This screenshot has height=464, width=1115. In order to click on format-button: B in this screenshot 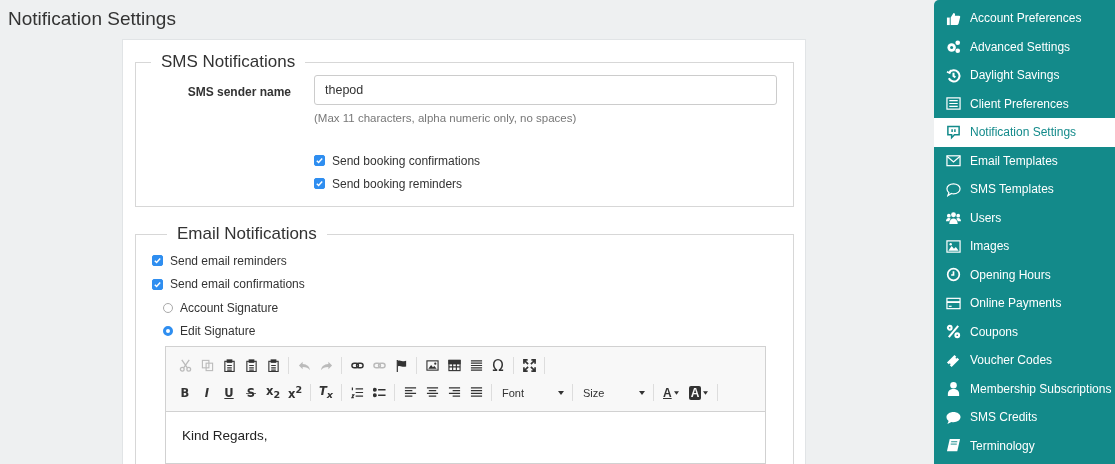, I will do `click(185, 392)`.